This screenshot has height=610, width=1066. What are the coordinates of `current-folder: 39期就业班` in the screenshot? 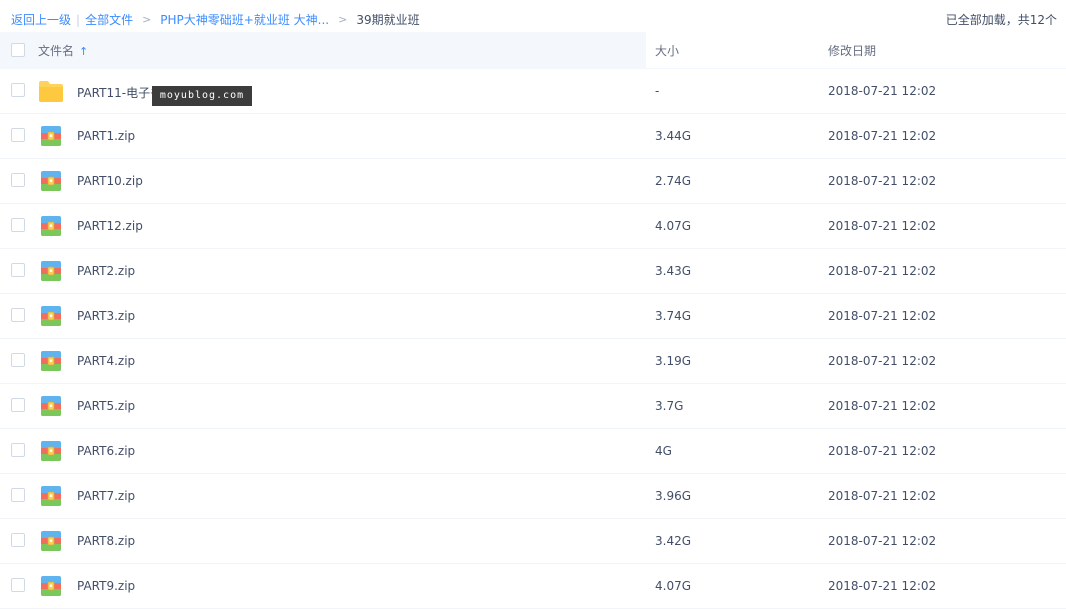 It's located at (388, 20).